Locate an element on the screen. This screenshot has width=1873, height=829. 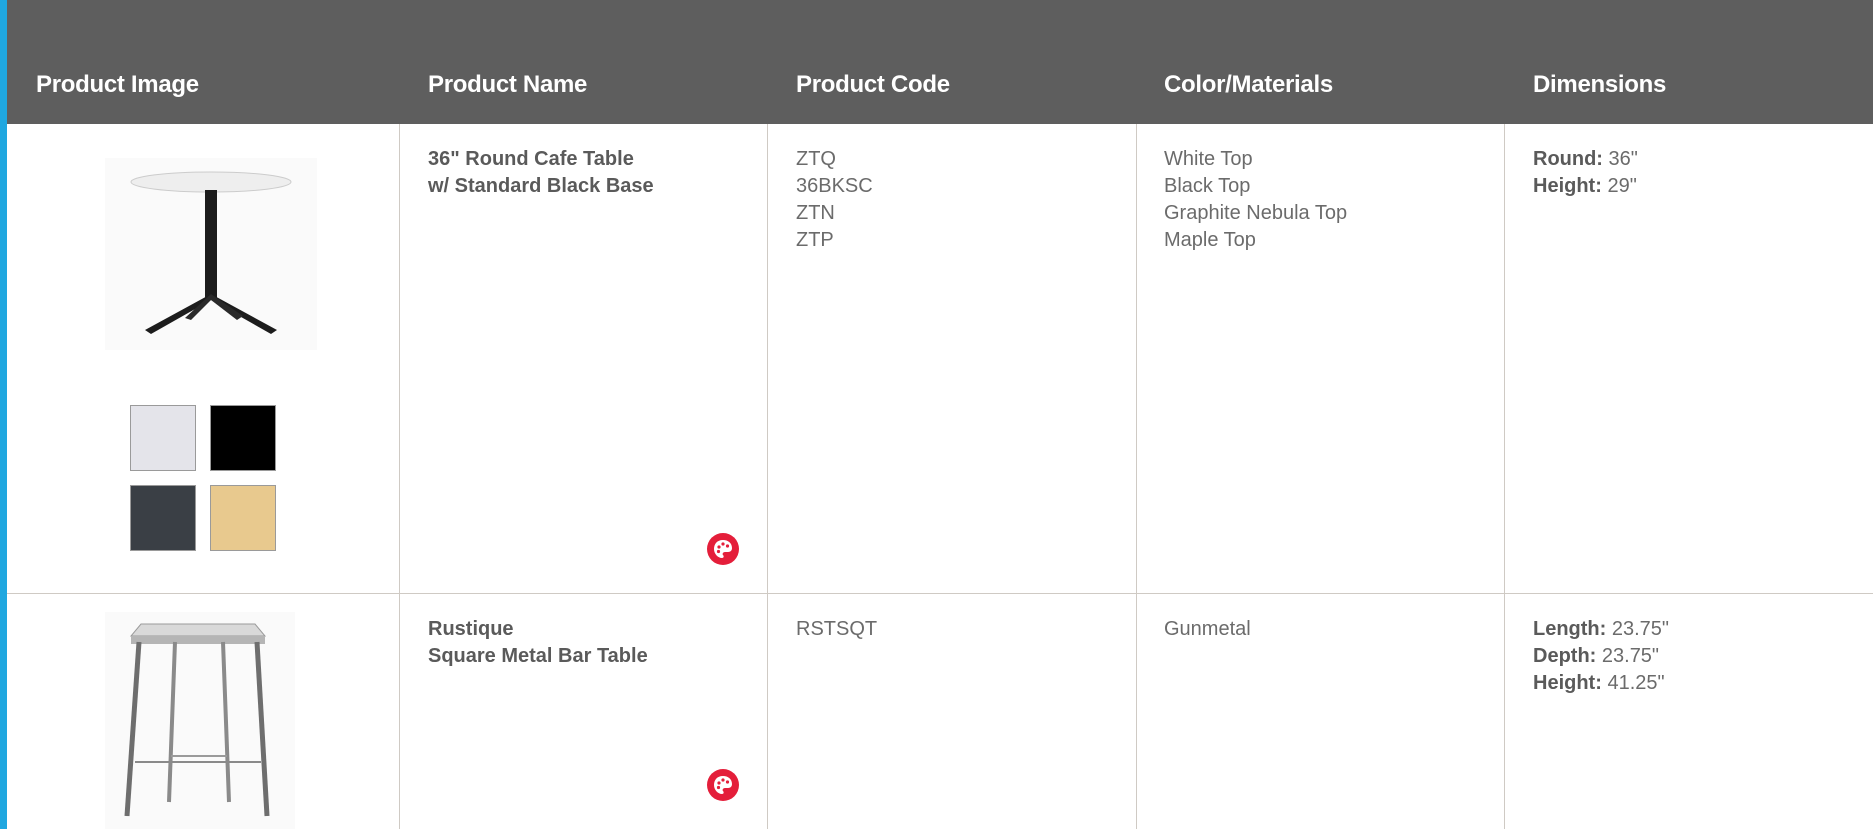
dimension-value: 29" is located at coordinates (1619, 186).